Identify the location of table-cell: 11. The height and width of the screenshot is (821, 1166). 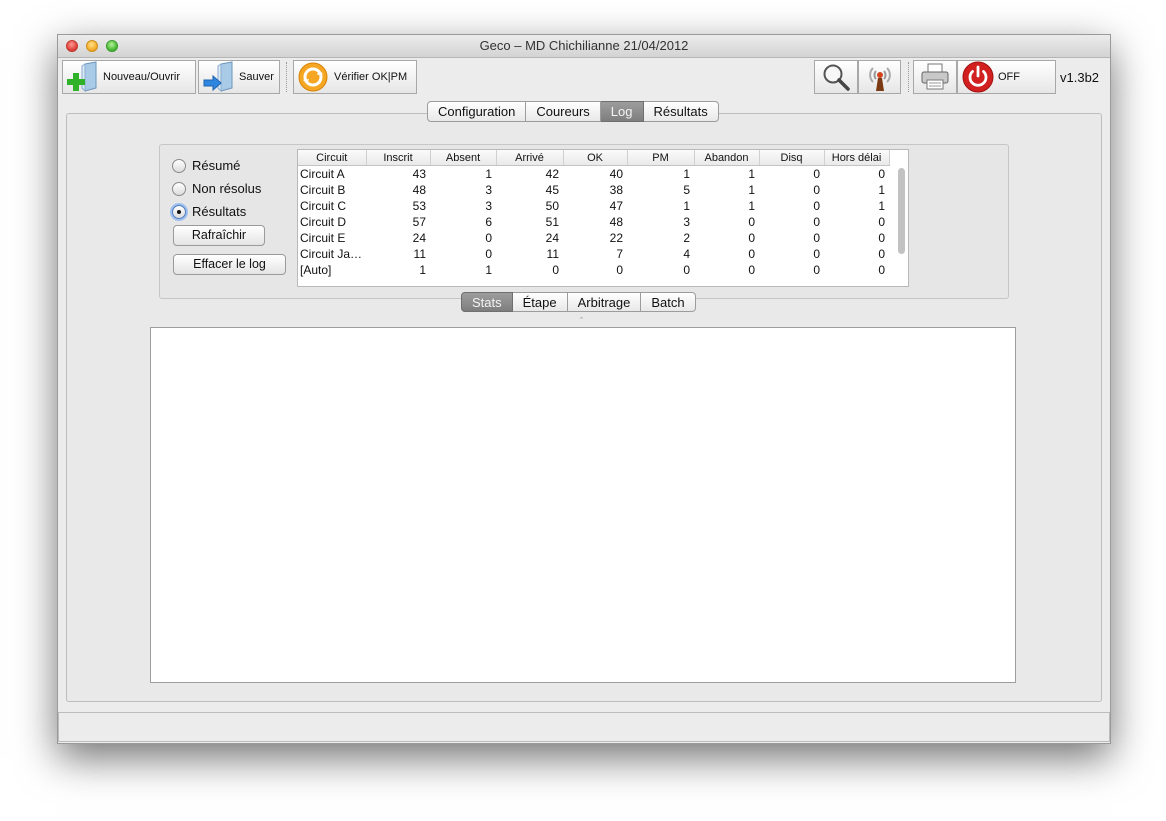
(553, 254).